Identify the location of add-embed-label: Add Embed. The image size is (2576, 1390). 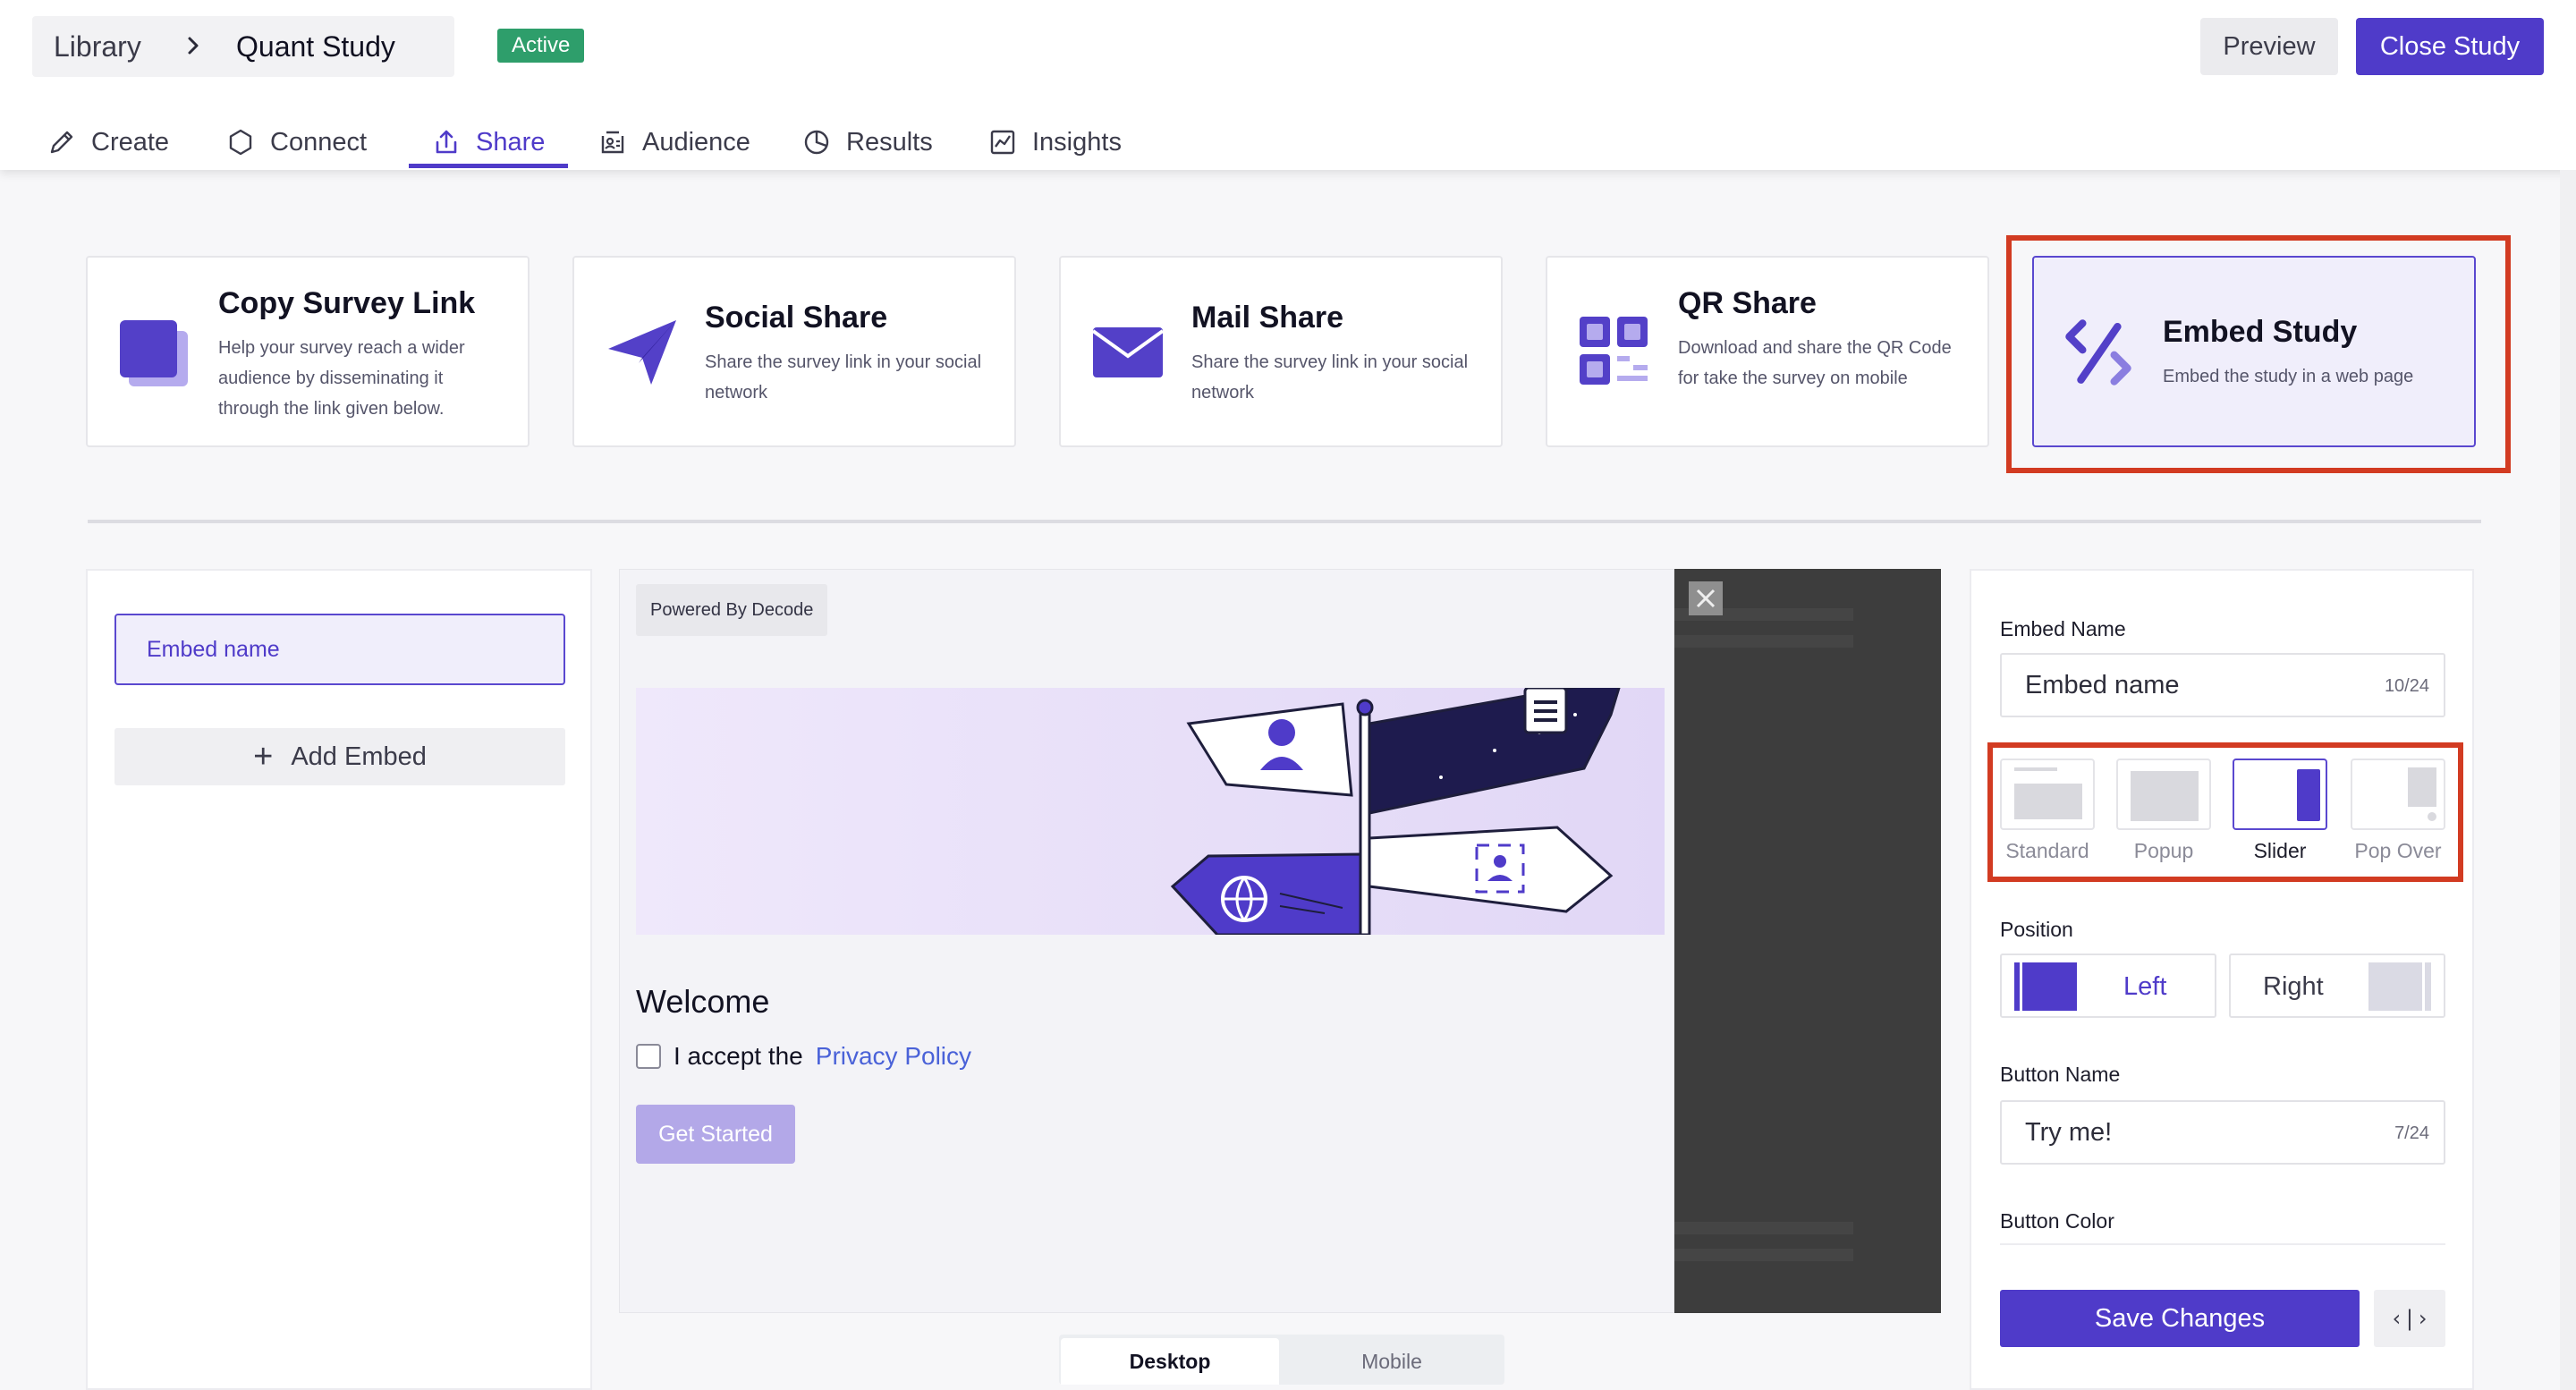
(359, 756).